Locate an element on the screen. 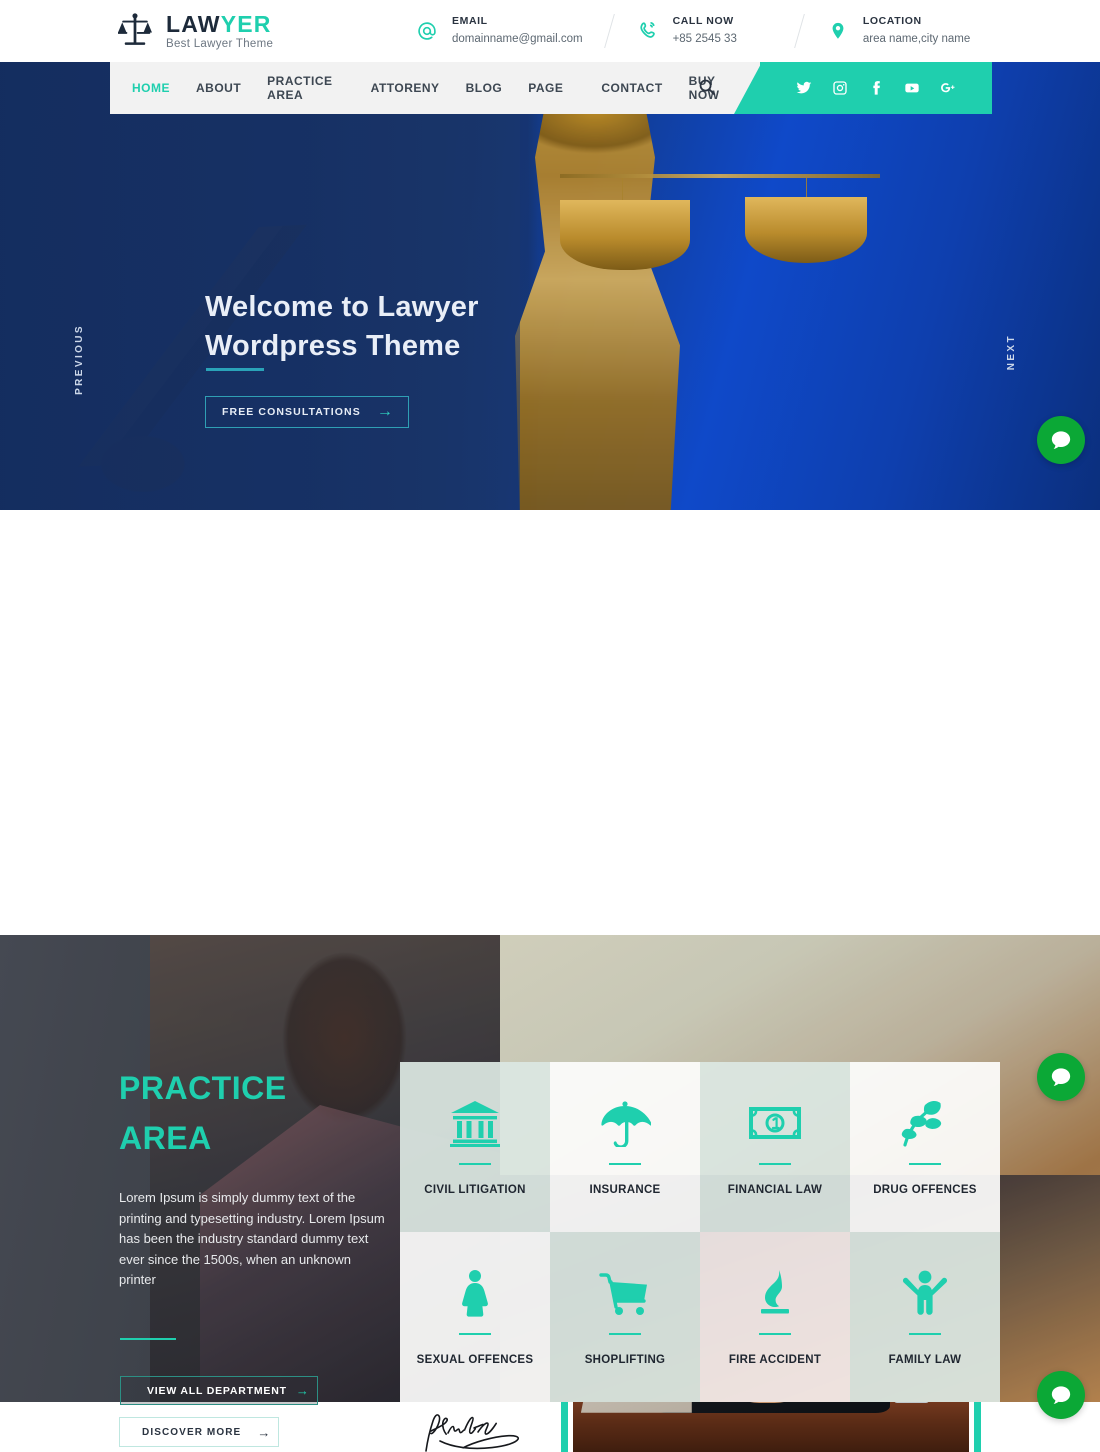  practice-card-shoplifting: SHOPLIFTING is located at coordinates (625, 1317).